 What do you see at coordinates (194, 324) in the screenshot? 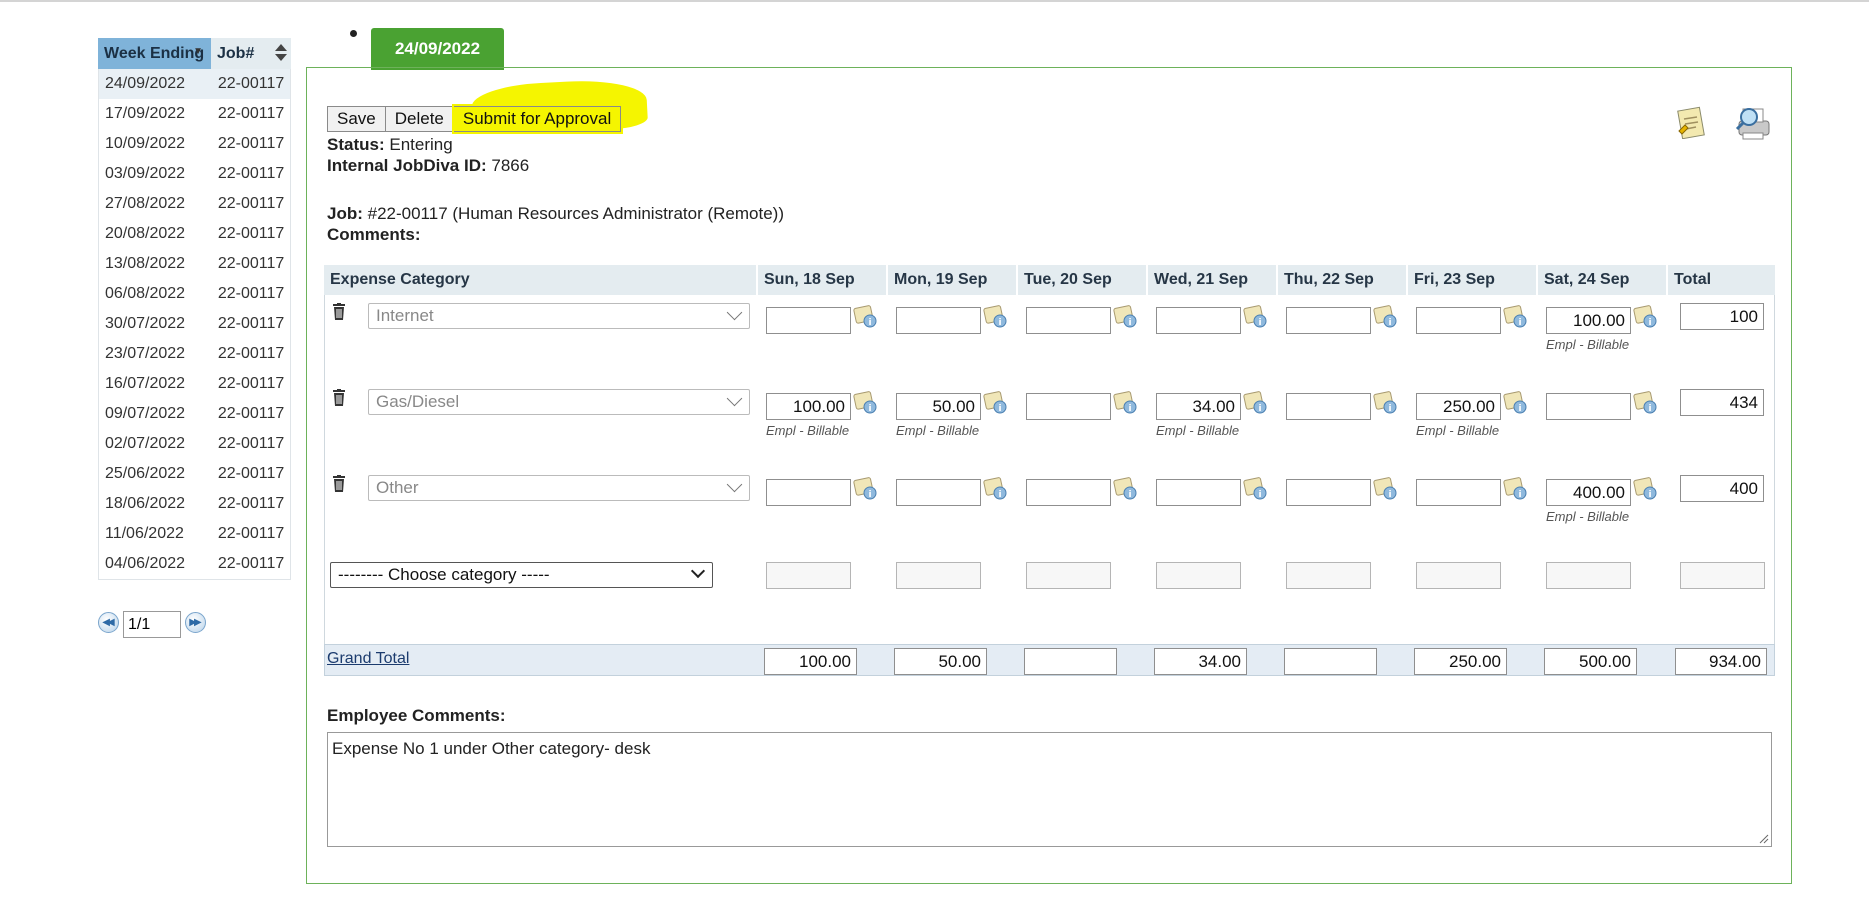
I see `week-list-row: 30/07/2022 22-00117` at bounding box center [194, 324].